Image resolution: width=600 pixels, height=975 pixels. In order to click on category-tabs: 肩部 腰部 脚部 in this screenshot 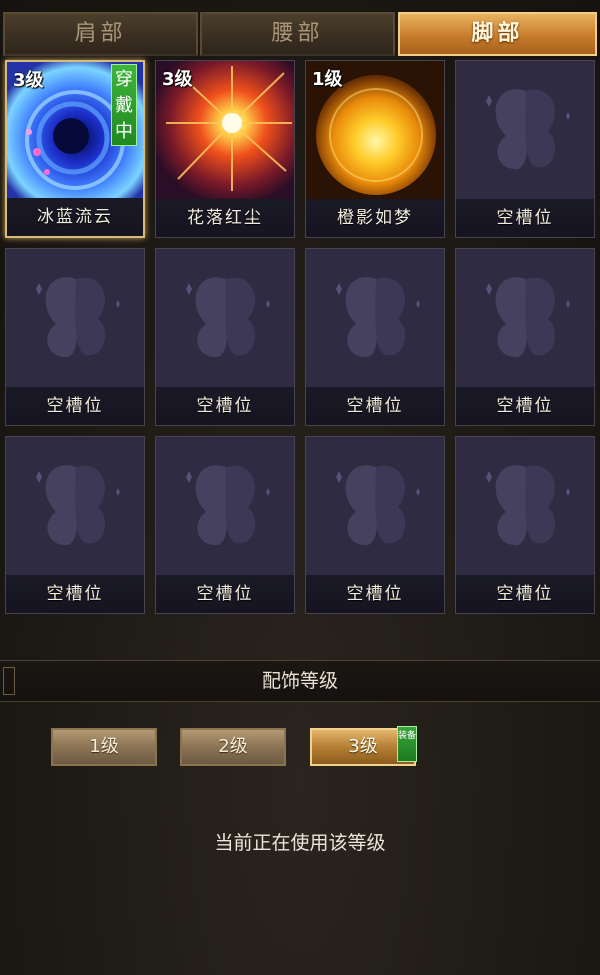, I will do `click(300, 35)`.